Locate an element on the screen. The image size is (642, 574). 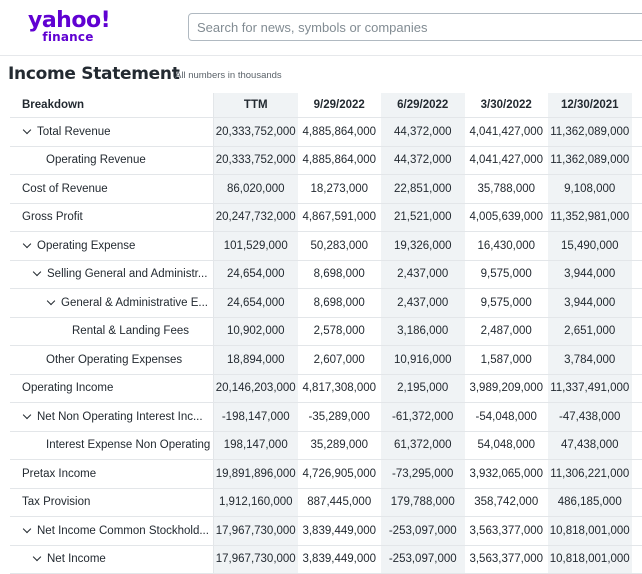
value-cell: 101,529,000 is located at coordinates (256, 246).